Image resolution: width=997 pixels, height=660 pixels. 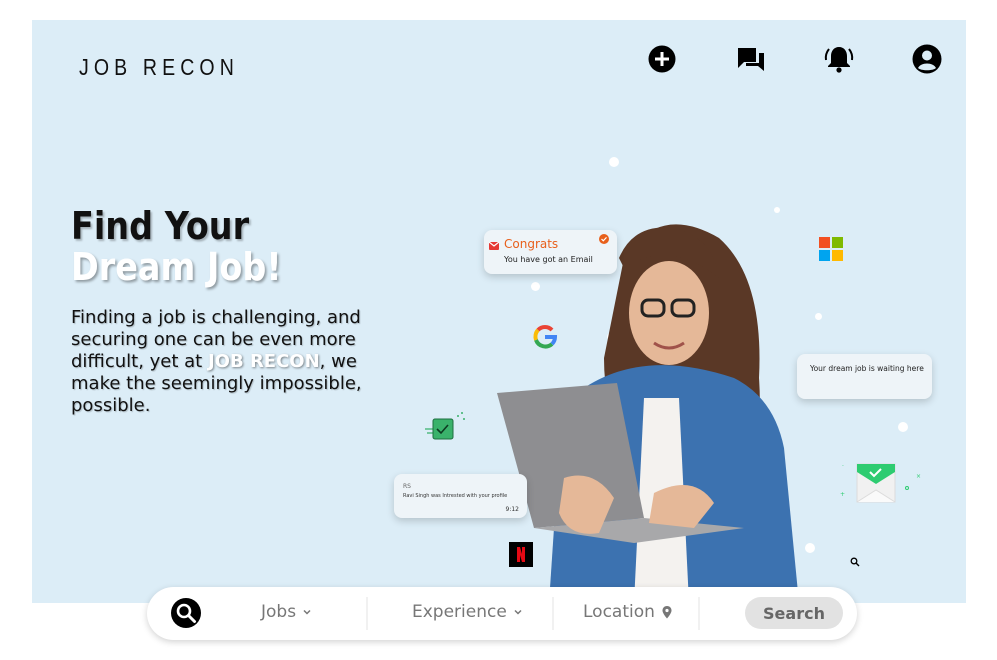 I want to click on jobs-dropdown: Jobs, so click(x=286, y=612).